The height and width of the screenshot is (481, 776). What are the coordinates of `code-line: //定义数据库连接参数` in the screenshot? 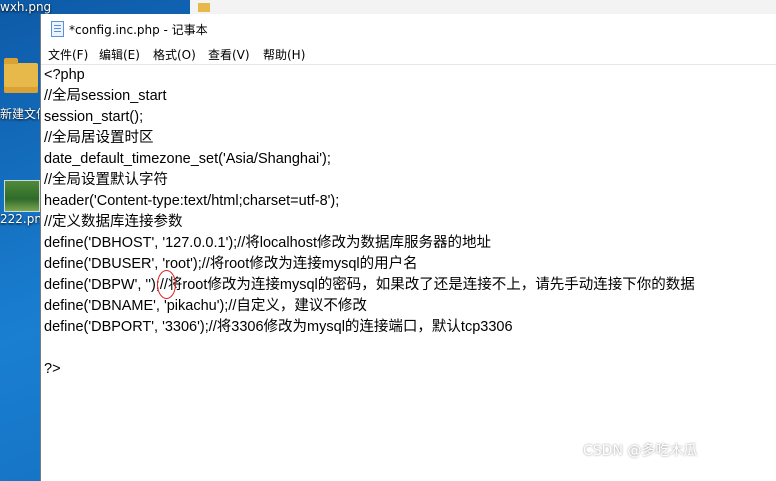 It's located at (113, 222).